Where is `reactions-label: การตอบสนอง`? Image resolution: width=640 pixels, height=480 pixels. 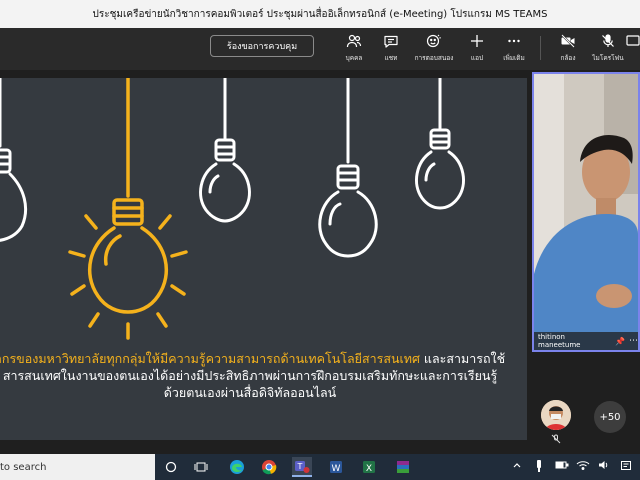
reactions-label: การตอบสนอง is located at coordinates (434, 58).